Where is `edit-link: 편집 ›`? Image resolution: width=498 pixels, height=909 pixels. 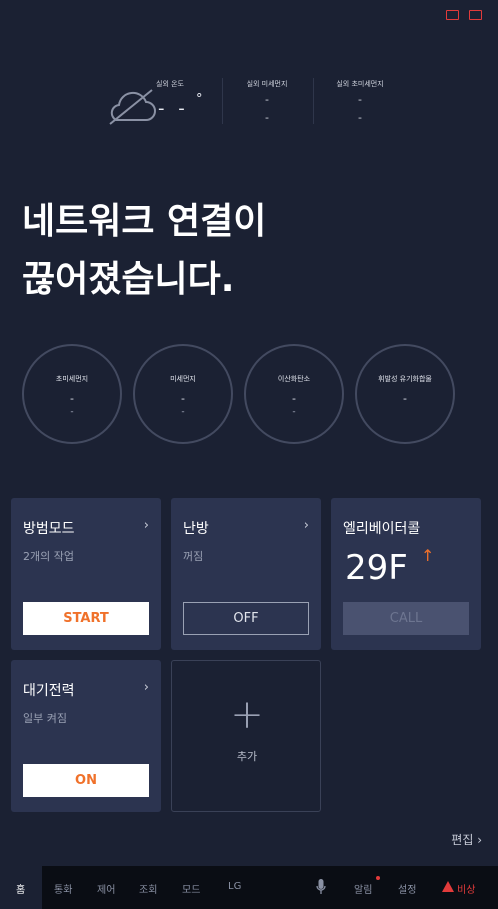
edit-link: 편집 › is located at coordinates (466, 839).